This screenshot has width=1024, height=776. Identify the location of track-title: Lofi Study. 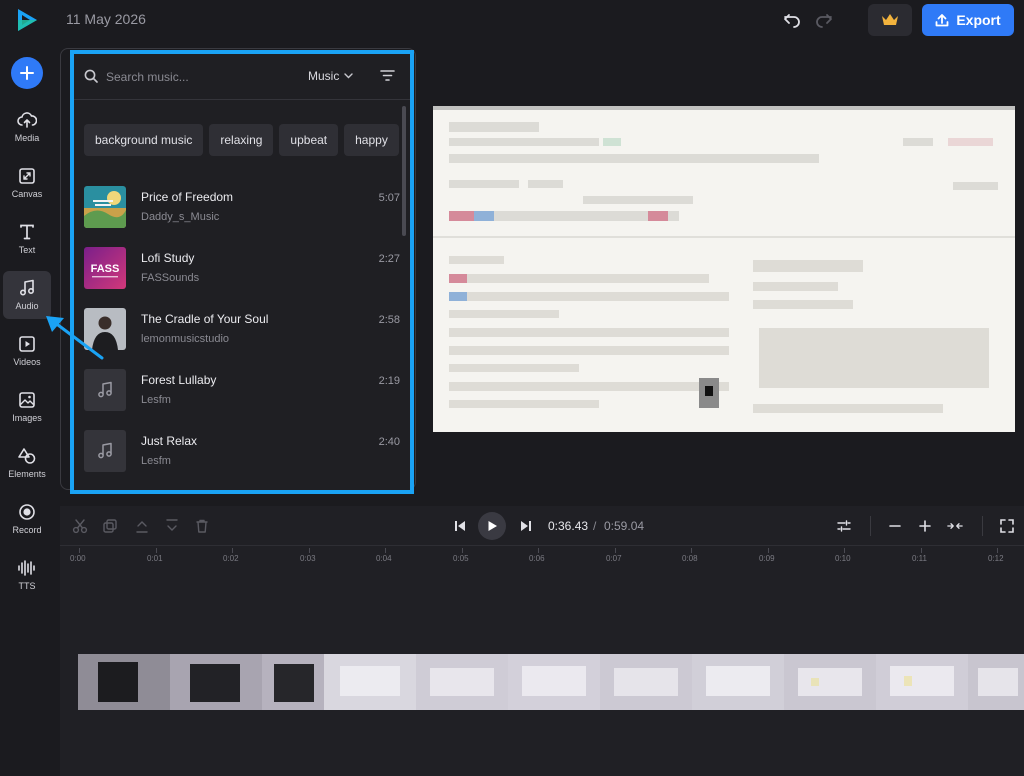
(168, 258).